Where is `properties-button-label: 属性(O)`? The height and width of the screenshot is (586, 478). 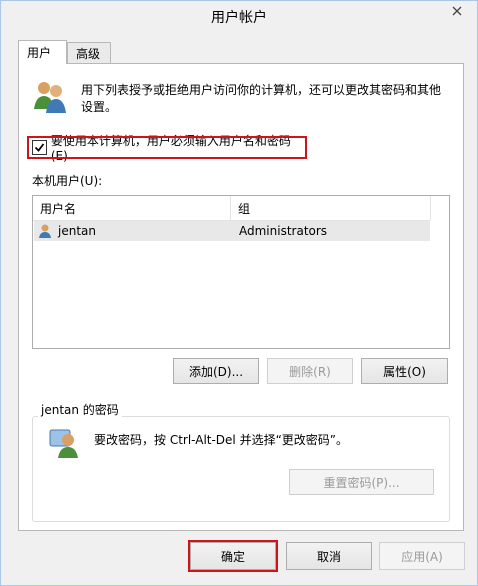
properties-button-label: 属性(O) is located at coordinates (404, 371).